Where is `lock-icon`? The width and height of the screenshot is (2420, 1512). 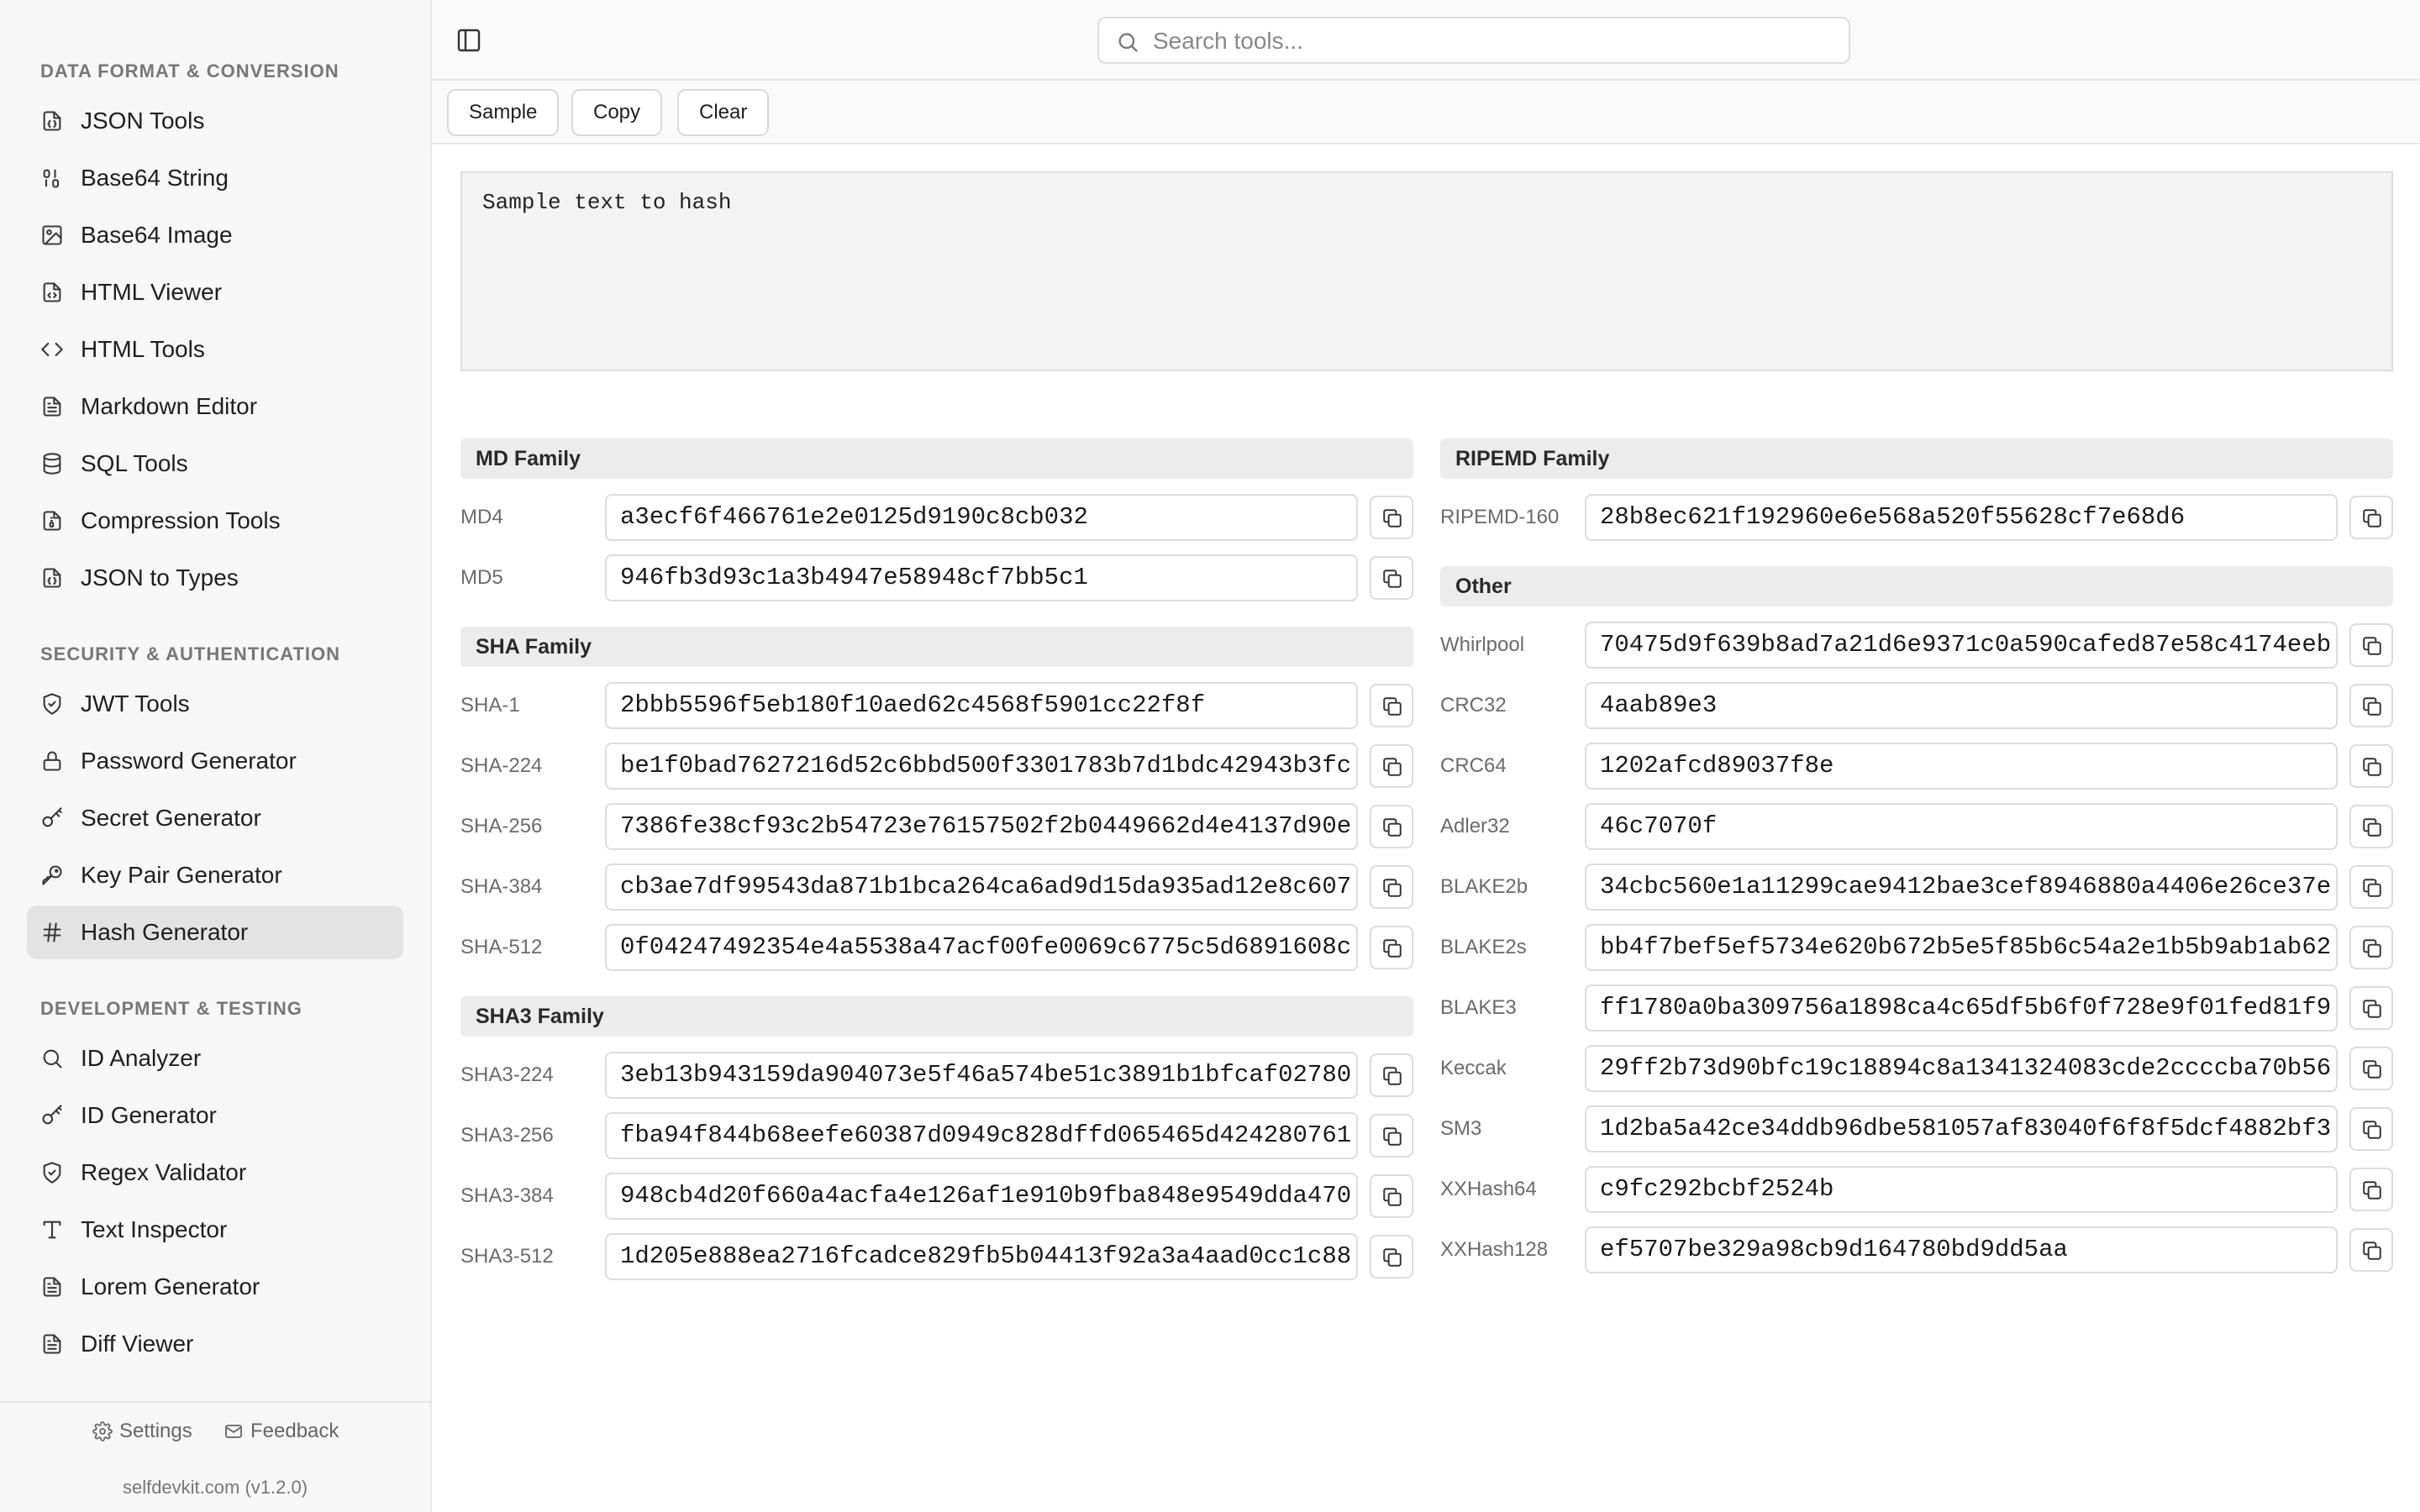
lock-icon is located at coordinates (52, 761).